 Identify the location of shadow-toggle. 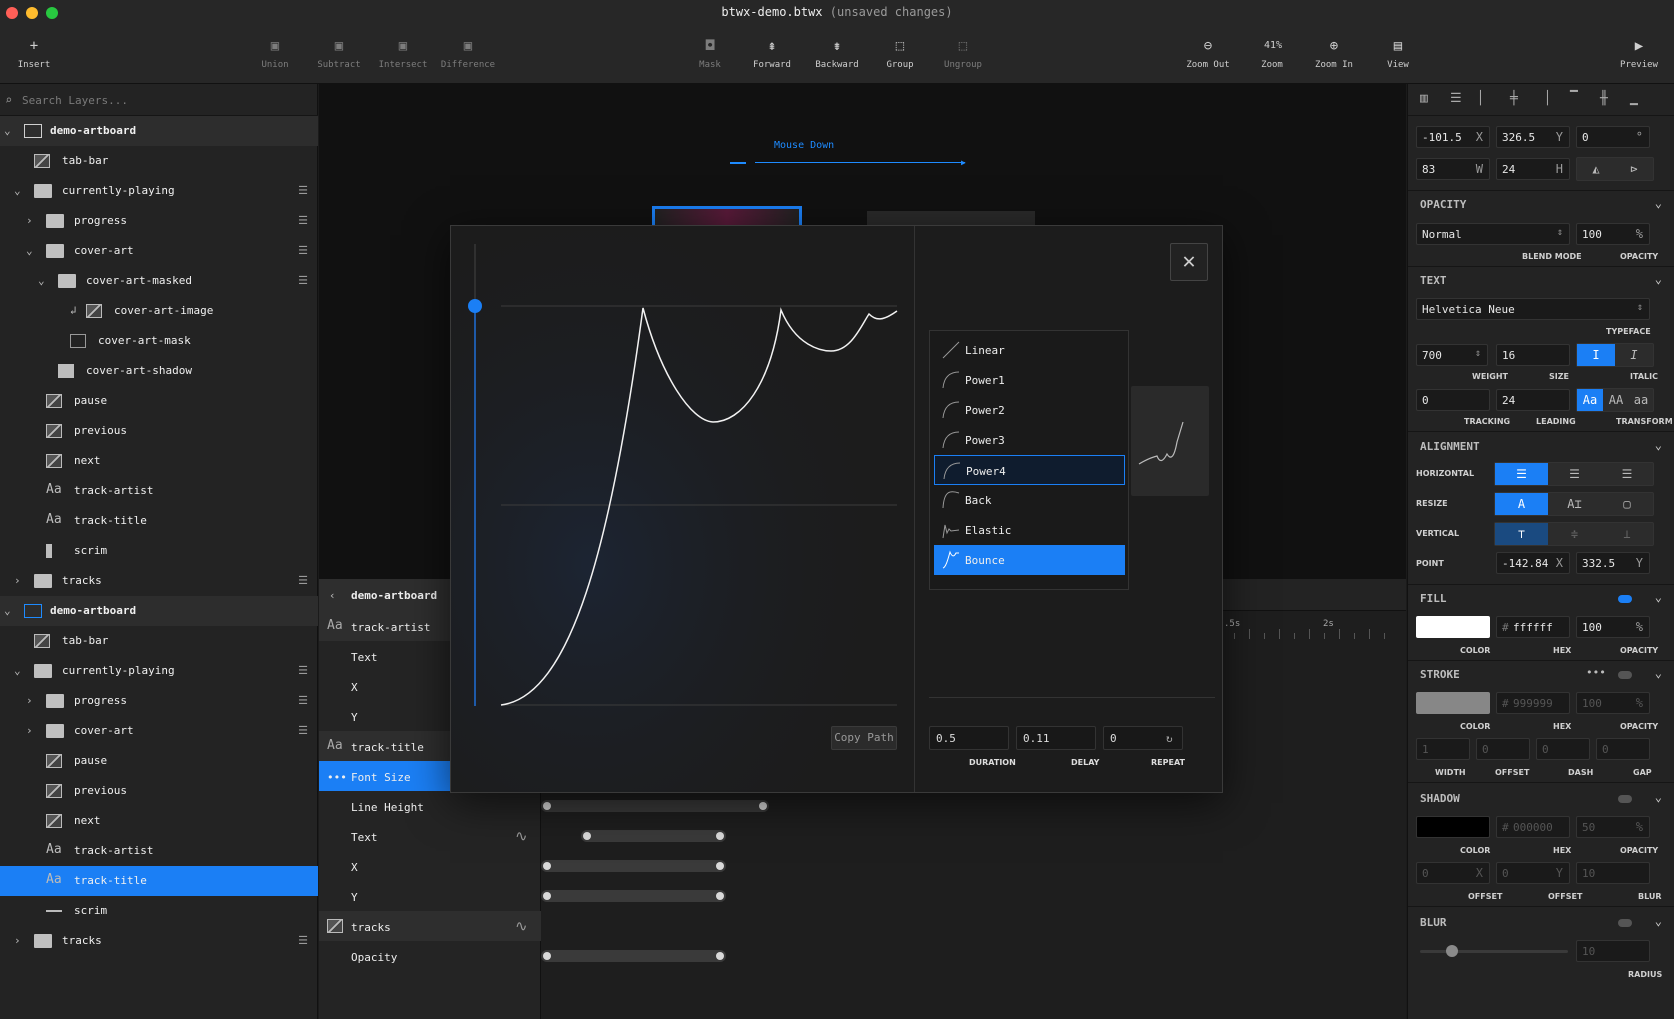
(1625, 799).